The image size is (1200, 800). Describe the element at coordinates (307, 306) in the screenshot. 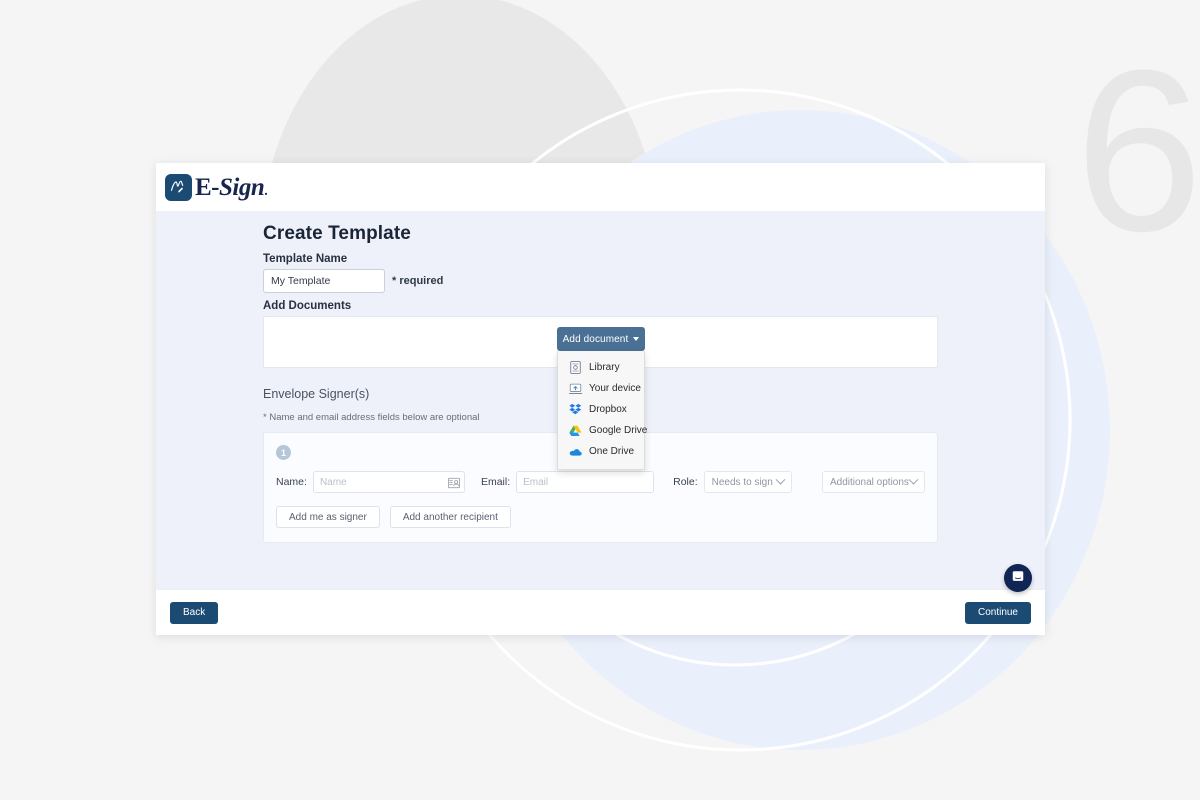

I see `add-documents-label: Add Documents` at that location.